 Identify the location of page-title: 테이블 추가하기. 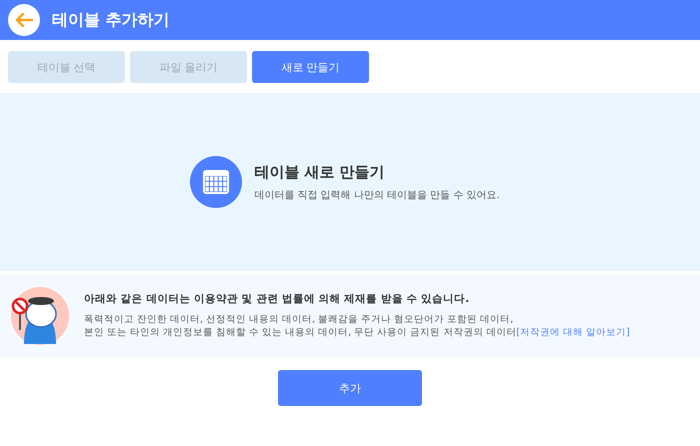
(111, 20).